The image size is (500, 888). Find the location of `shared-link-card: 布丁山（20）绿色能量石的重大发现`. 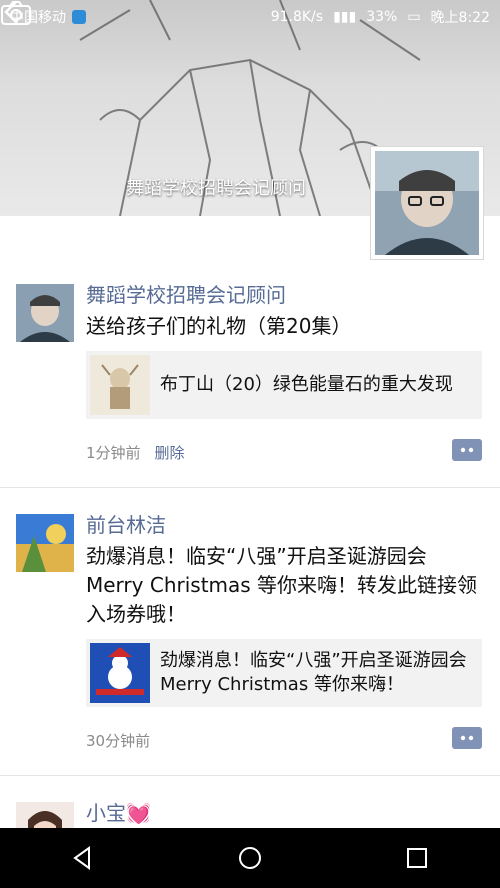

shared-link-card: 布丁山（20）绿色能量石的重大发现 is located at coordinates (284, 385).